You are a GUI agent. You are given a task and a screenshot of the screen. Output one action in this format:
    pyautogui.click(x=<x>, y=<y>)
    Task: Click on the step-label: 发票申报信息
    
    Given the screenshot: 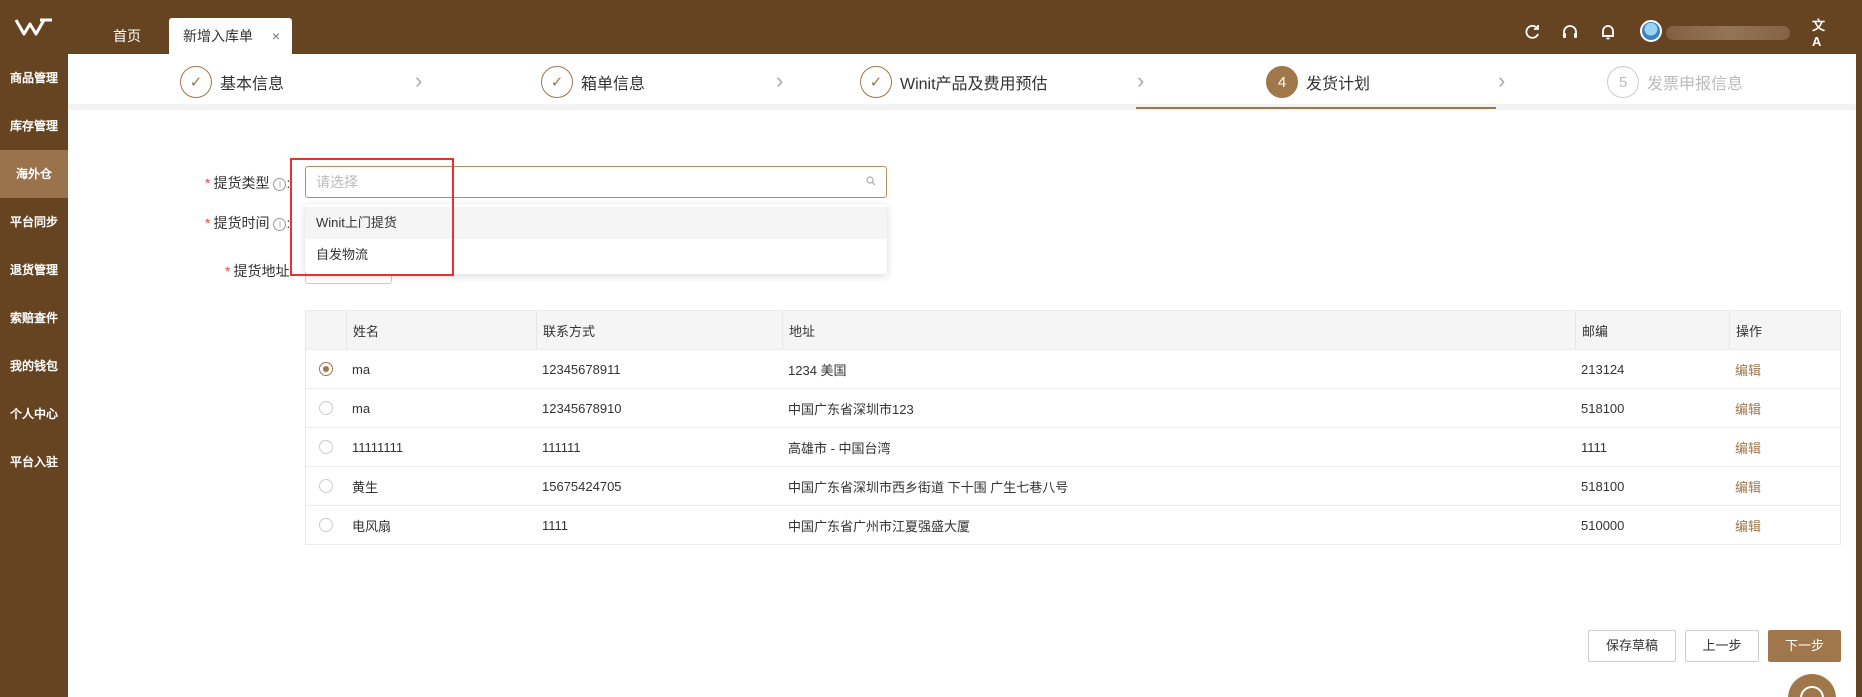 What is the action you would take?
    pyautogui.click(x=1695, y=84)
    